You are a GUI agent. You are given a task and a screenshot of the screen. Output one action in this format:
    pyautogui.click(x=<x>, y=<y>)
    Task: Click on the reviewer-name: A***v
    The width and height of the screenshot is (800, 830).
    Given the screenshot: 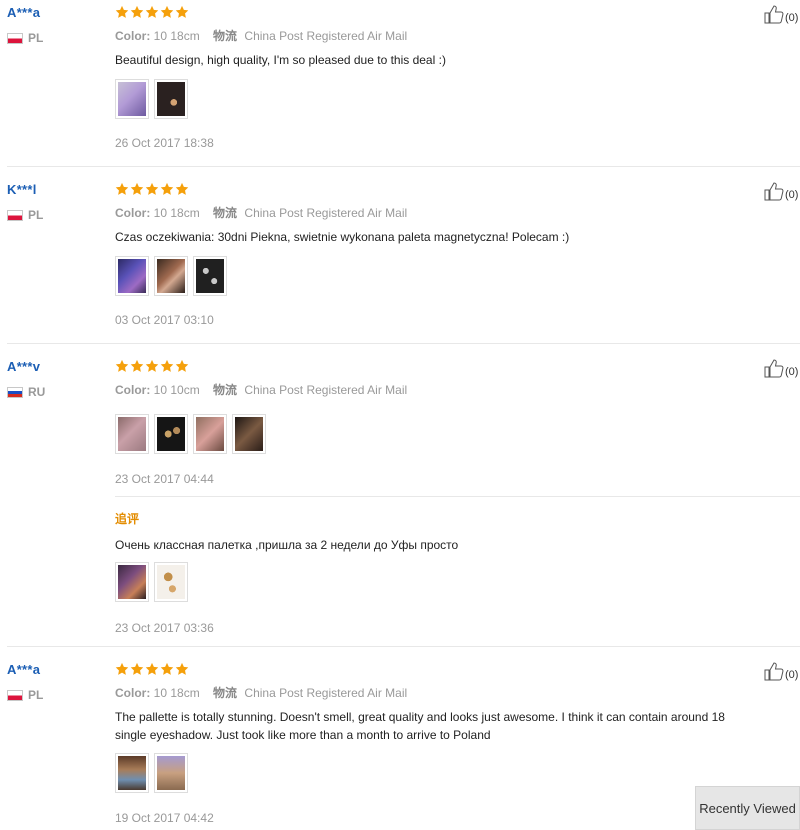 What is the action you would take?
    pyautogui.click(x=24, y=366)
    